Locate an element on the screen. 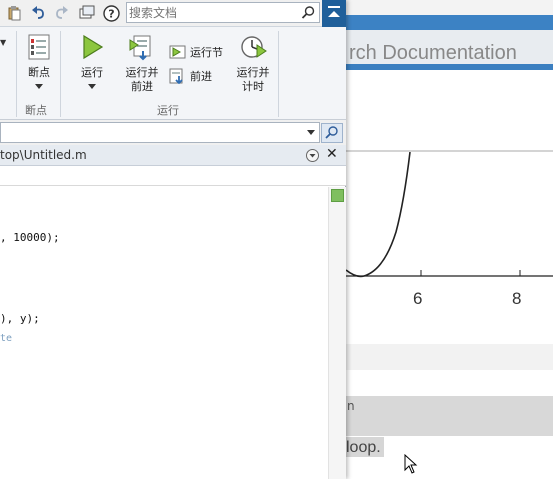  plot-tick-label-6: 6 is located at coordinates (418, 298).